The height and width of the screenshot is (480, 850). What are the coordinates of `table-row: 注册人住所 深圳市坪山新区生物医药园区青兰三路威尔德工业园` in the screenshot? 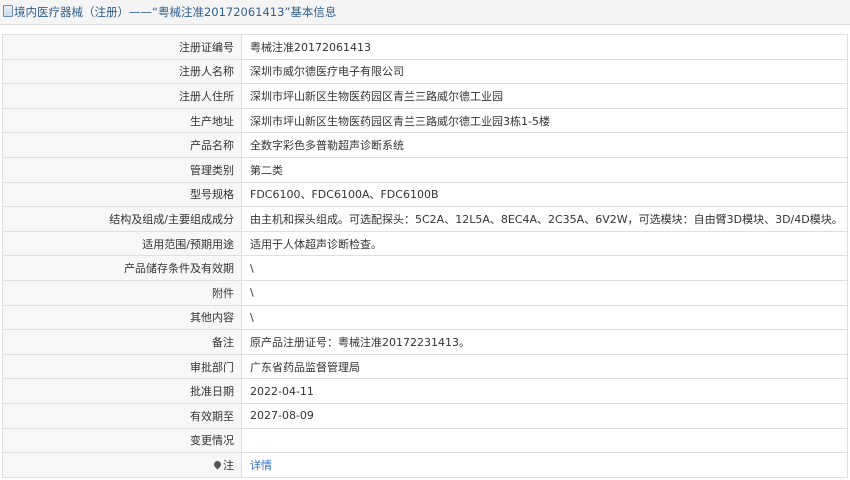 It's located at (425, 96).